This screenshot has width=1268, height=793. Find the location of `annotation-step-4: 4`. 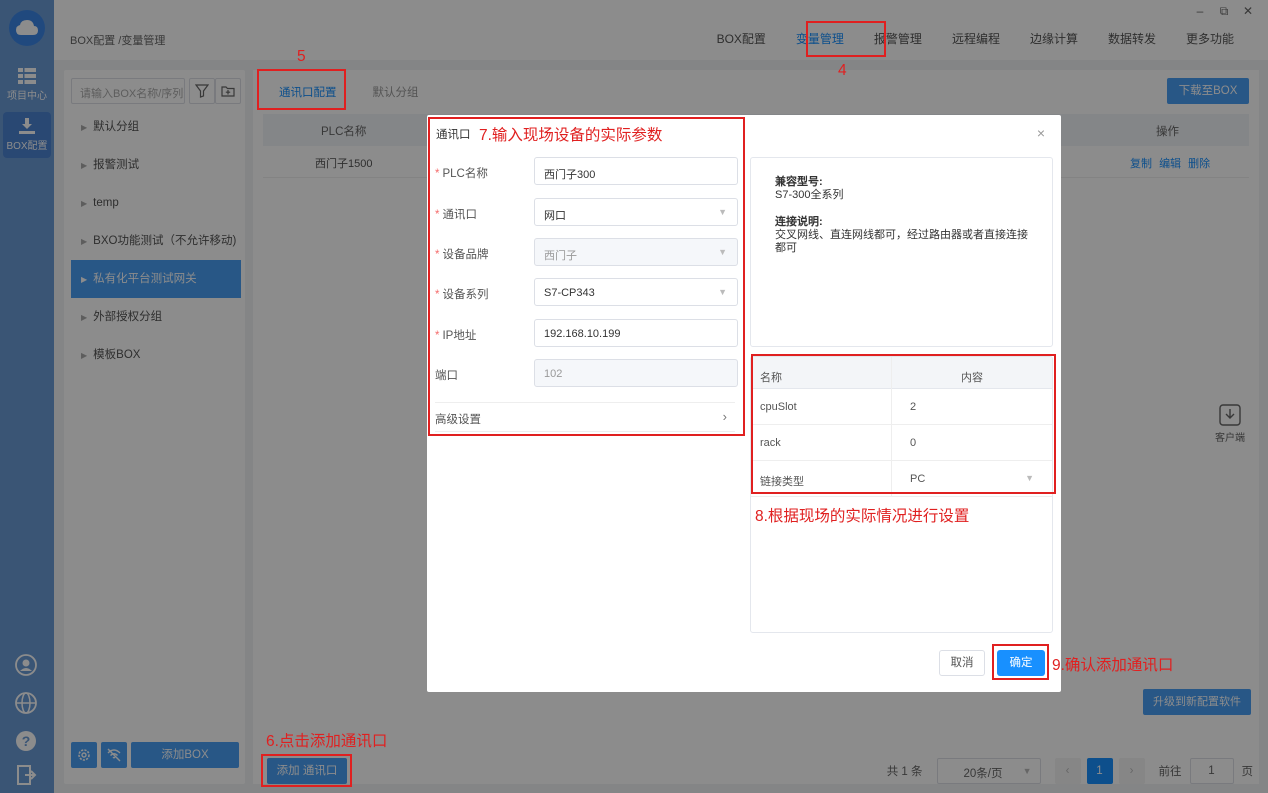

annotation-step-4: 4 is located at coordinates (842, 70).